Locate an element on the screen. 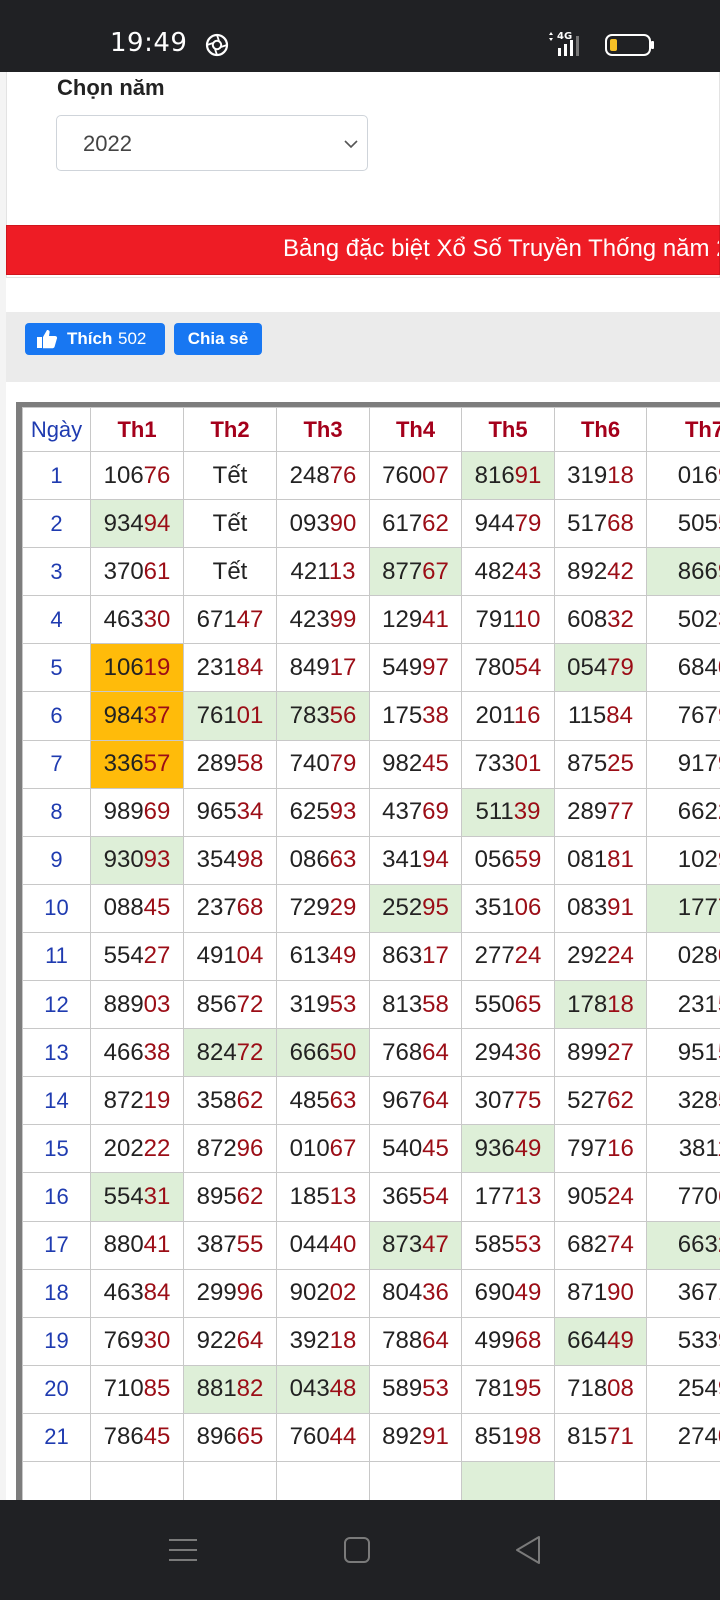 This screenshot has height=1600, width=720. result-cell: 36554 is located at coordinates (415, 1197).